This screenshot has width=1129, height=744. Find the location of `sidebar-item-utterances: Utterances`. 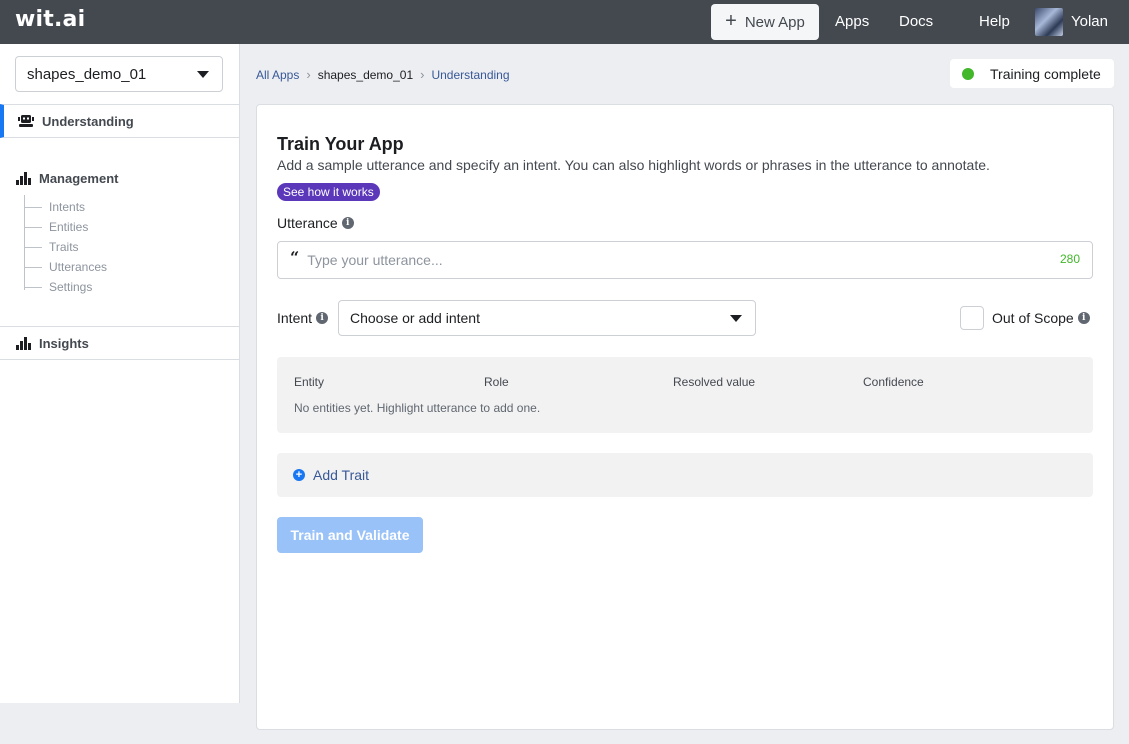

sidebar-item-utterances: Utterances is located at coordinates (66, 265).